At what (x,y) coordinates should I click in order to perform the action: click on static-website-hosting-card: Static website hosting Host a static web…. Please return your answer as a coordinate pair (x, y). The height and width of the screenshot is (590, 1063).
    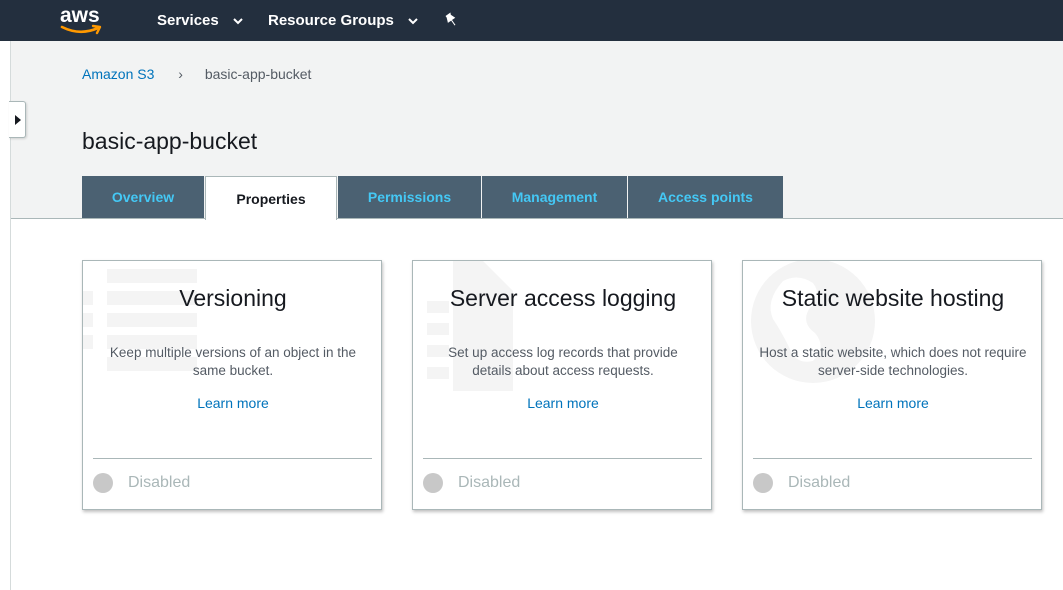
    Looking at the image, I should click on (892, 385).